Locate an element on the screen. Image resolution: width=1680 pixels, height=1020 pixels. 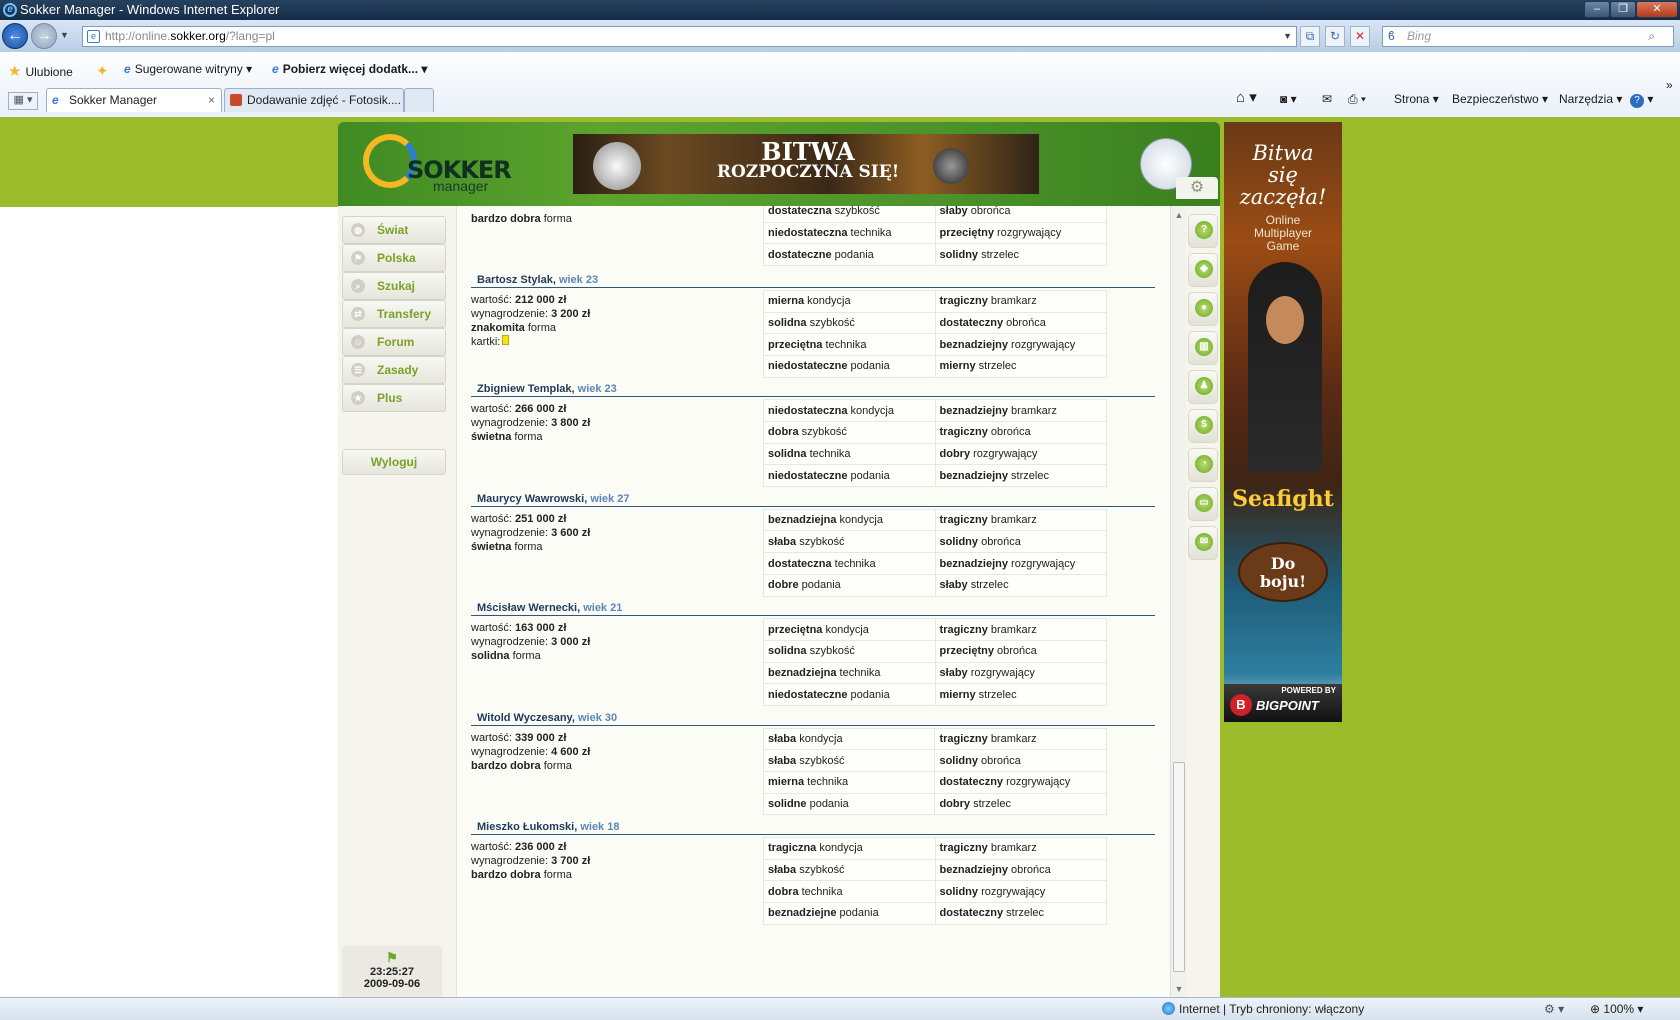
nav-item-0: ◍ Świat is located at coordinates (394, 230).